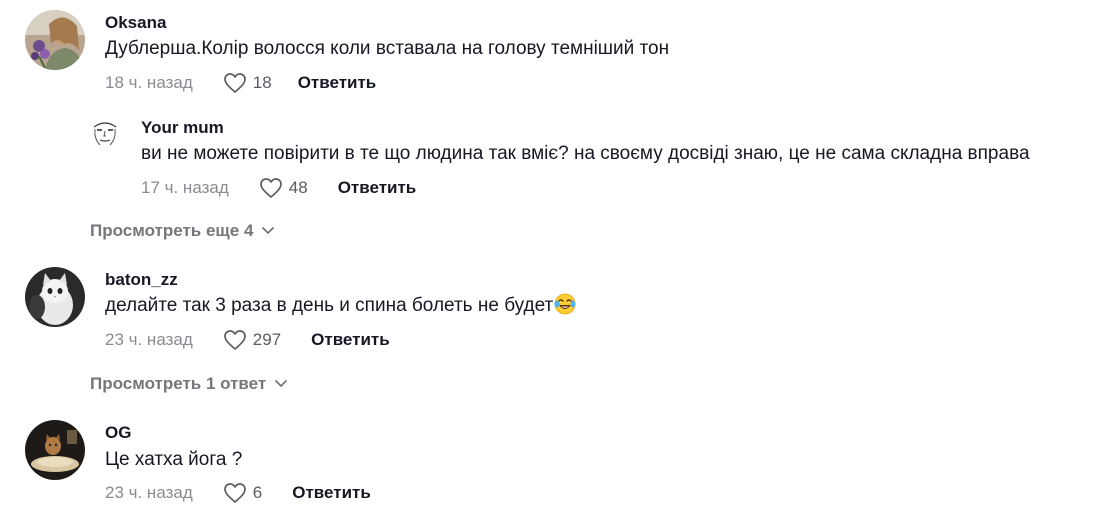  What do you see at coordinates (185, 187) in the screenshot?
I see `reply-time: 17 ч. назад` at bounding box center [185, 187].